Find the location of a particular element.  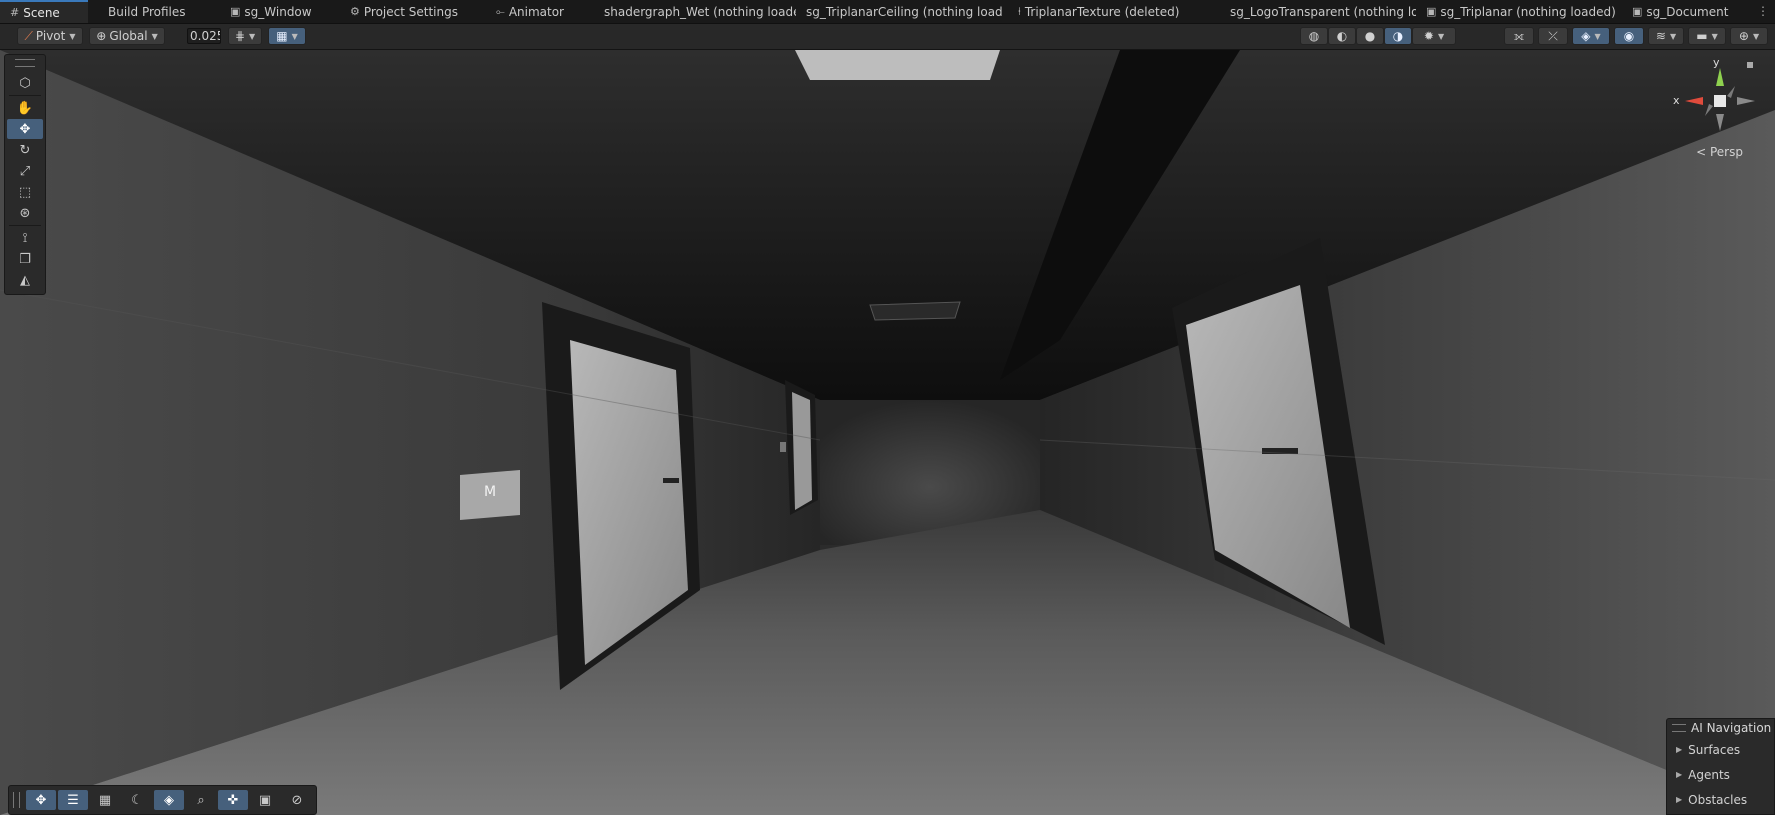

probe-tool-button: ◭ is located at coordinates (25, 280).